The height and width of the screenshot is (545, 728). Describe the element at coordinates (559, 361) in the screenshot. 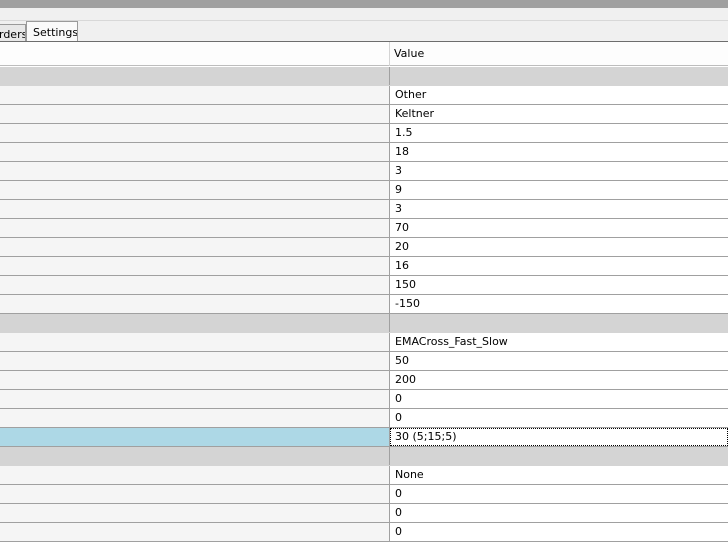

I see `property-value-cell: 50` at that location.